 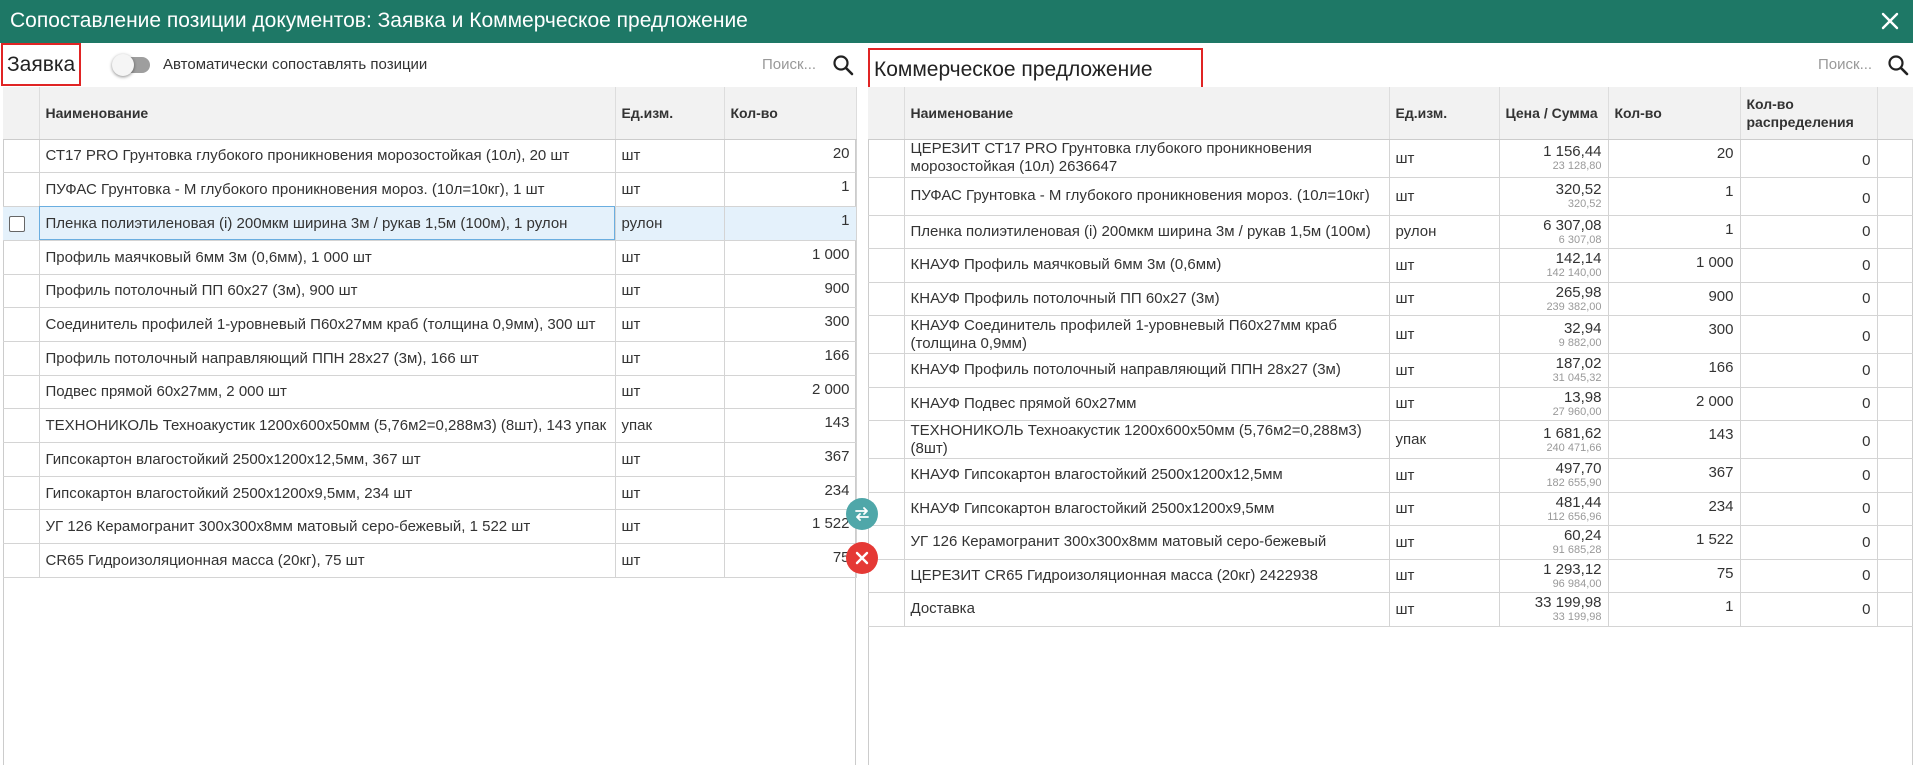 What do you see at coordinates (17, 223) in the screenshot?
I see `row-checkbox` at bounding box center [17, 223].